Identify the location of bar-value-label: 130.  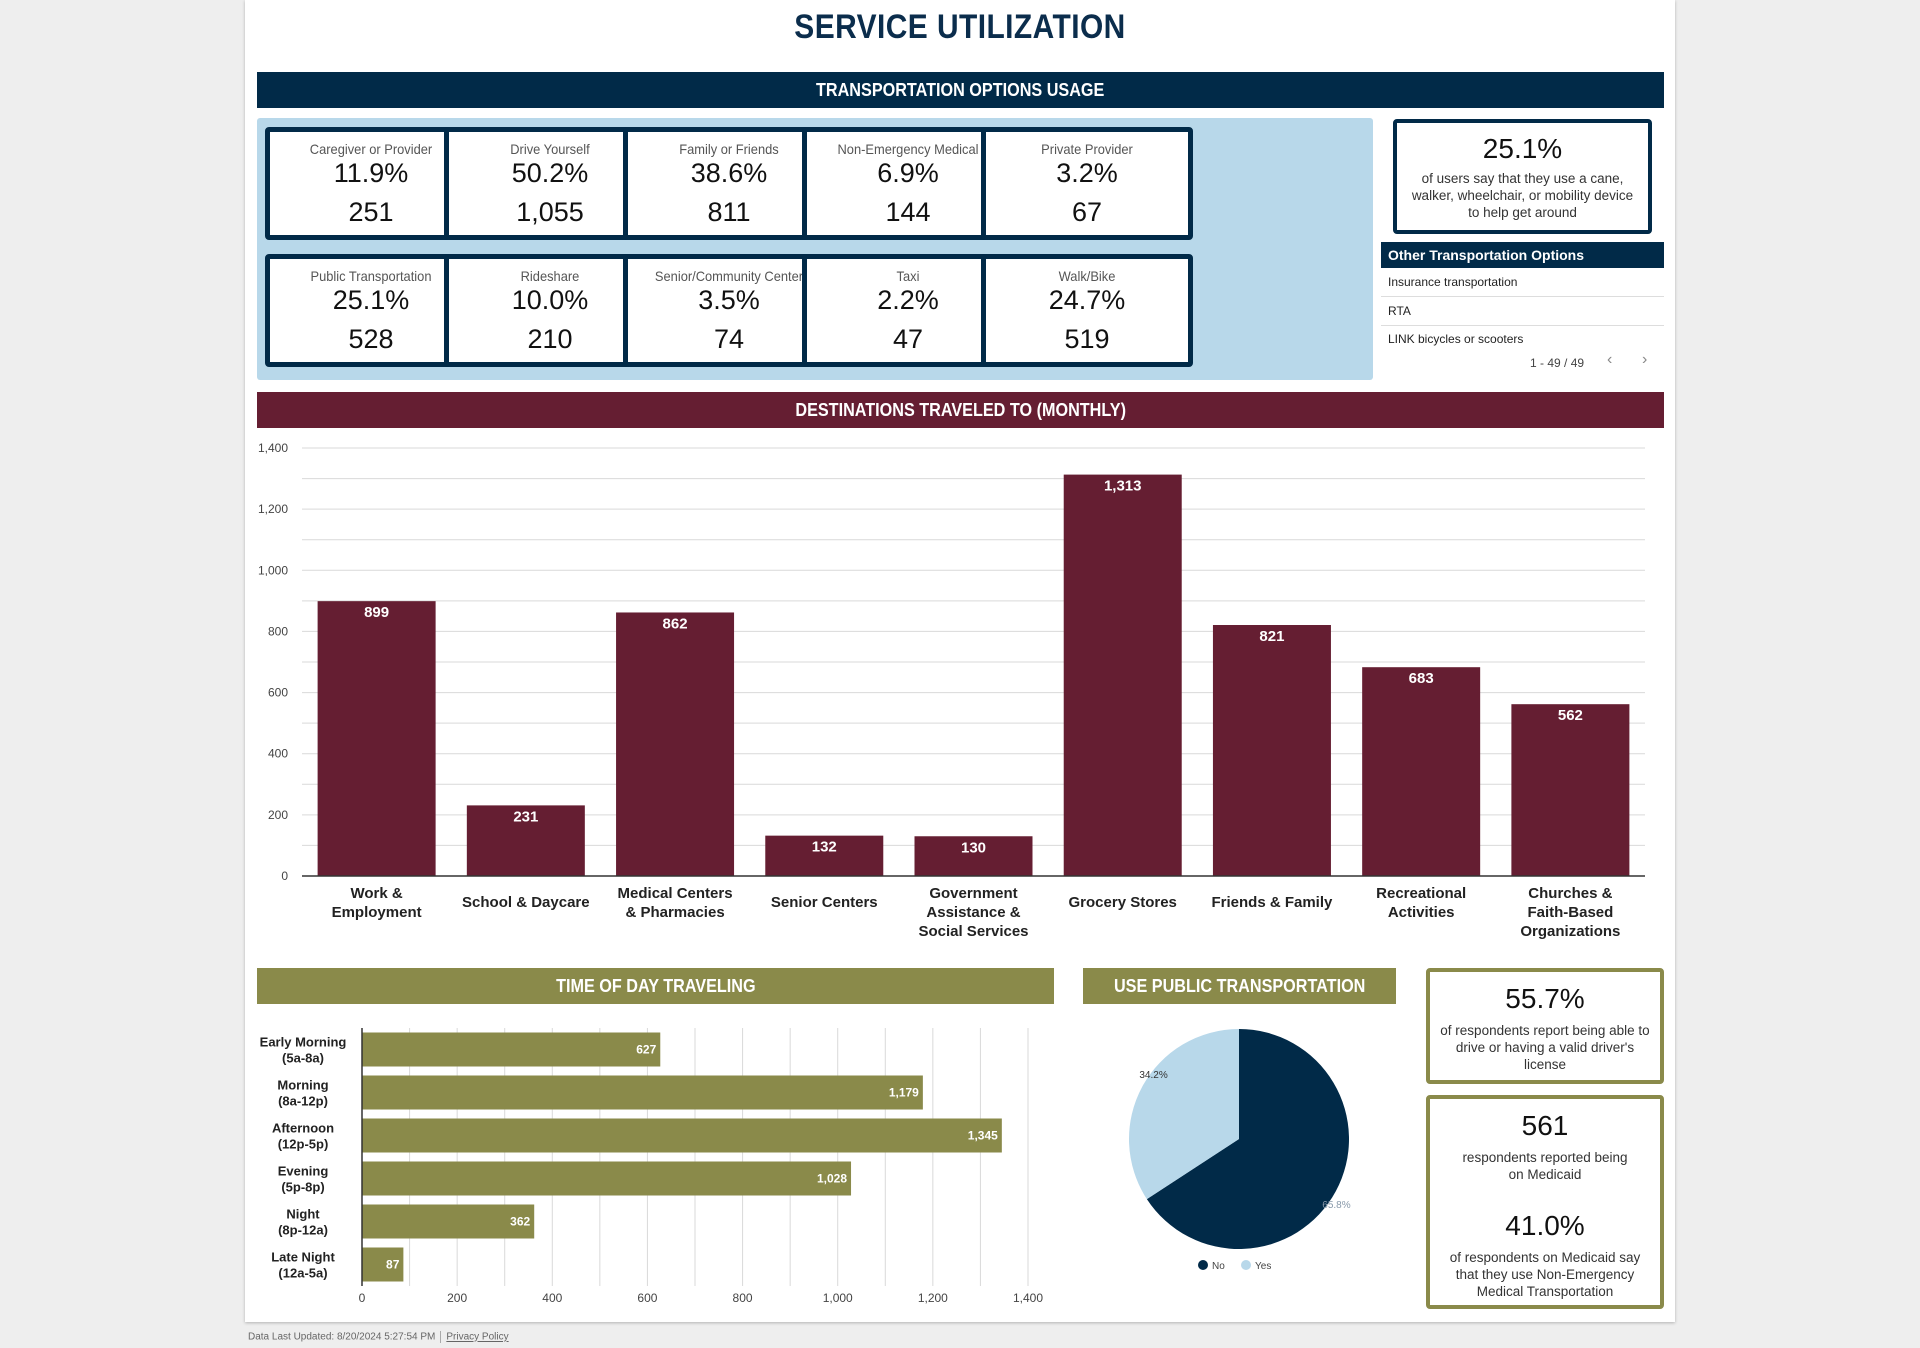
(973, 847).